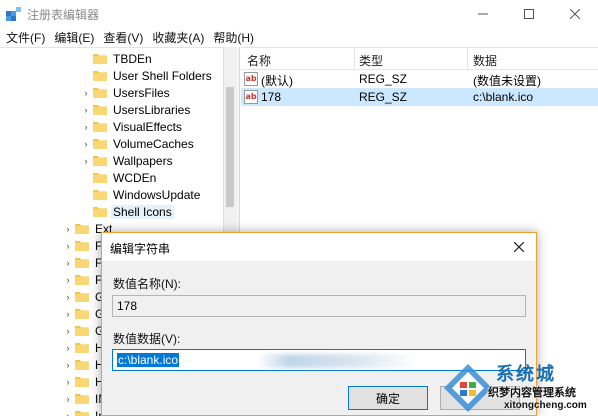  I want to click on menu-view: 查看(V), so click(125, 37).